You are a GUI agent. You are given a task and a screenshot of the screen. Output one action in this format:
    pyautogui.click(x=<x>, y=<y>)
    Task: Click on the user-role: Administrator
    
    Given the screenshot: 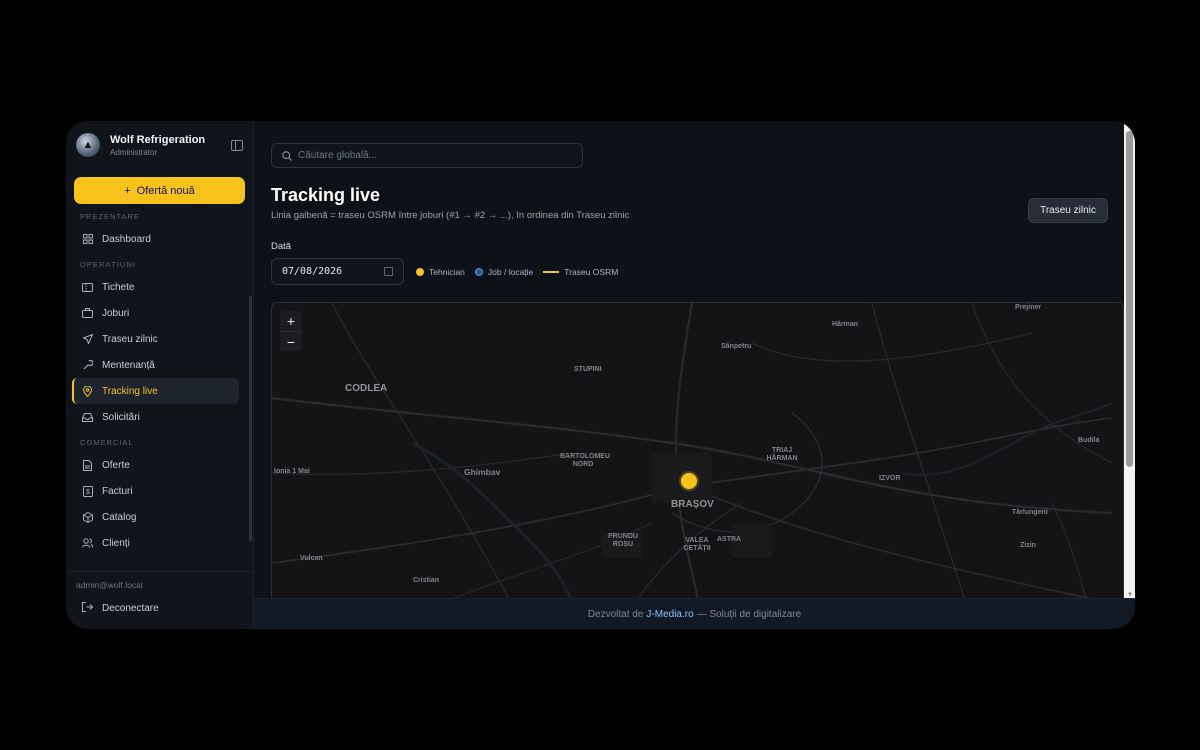 What is the action you would take?
    pyautogui.click(x=134, y=152)
    